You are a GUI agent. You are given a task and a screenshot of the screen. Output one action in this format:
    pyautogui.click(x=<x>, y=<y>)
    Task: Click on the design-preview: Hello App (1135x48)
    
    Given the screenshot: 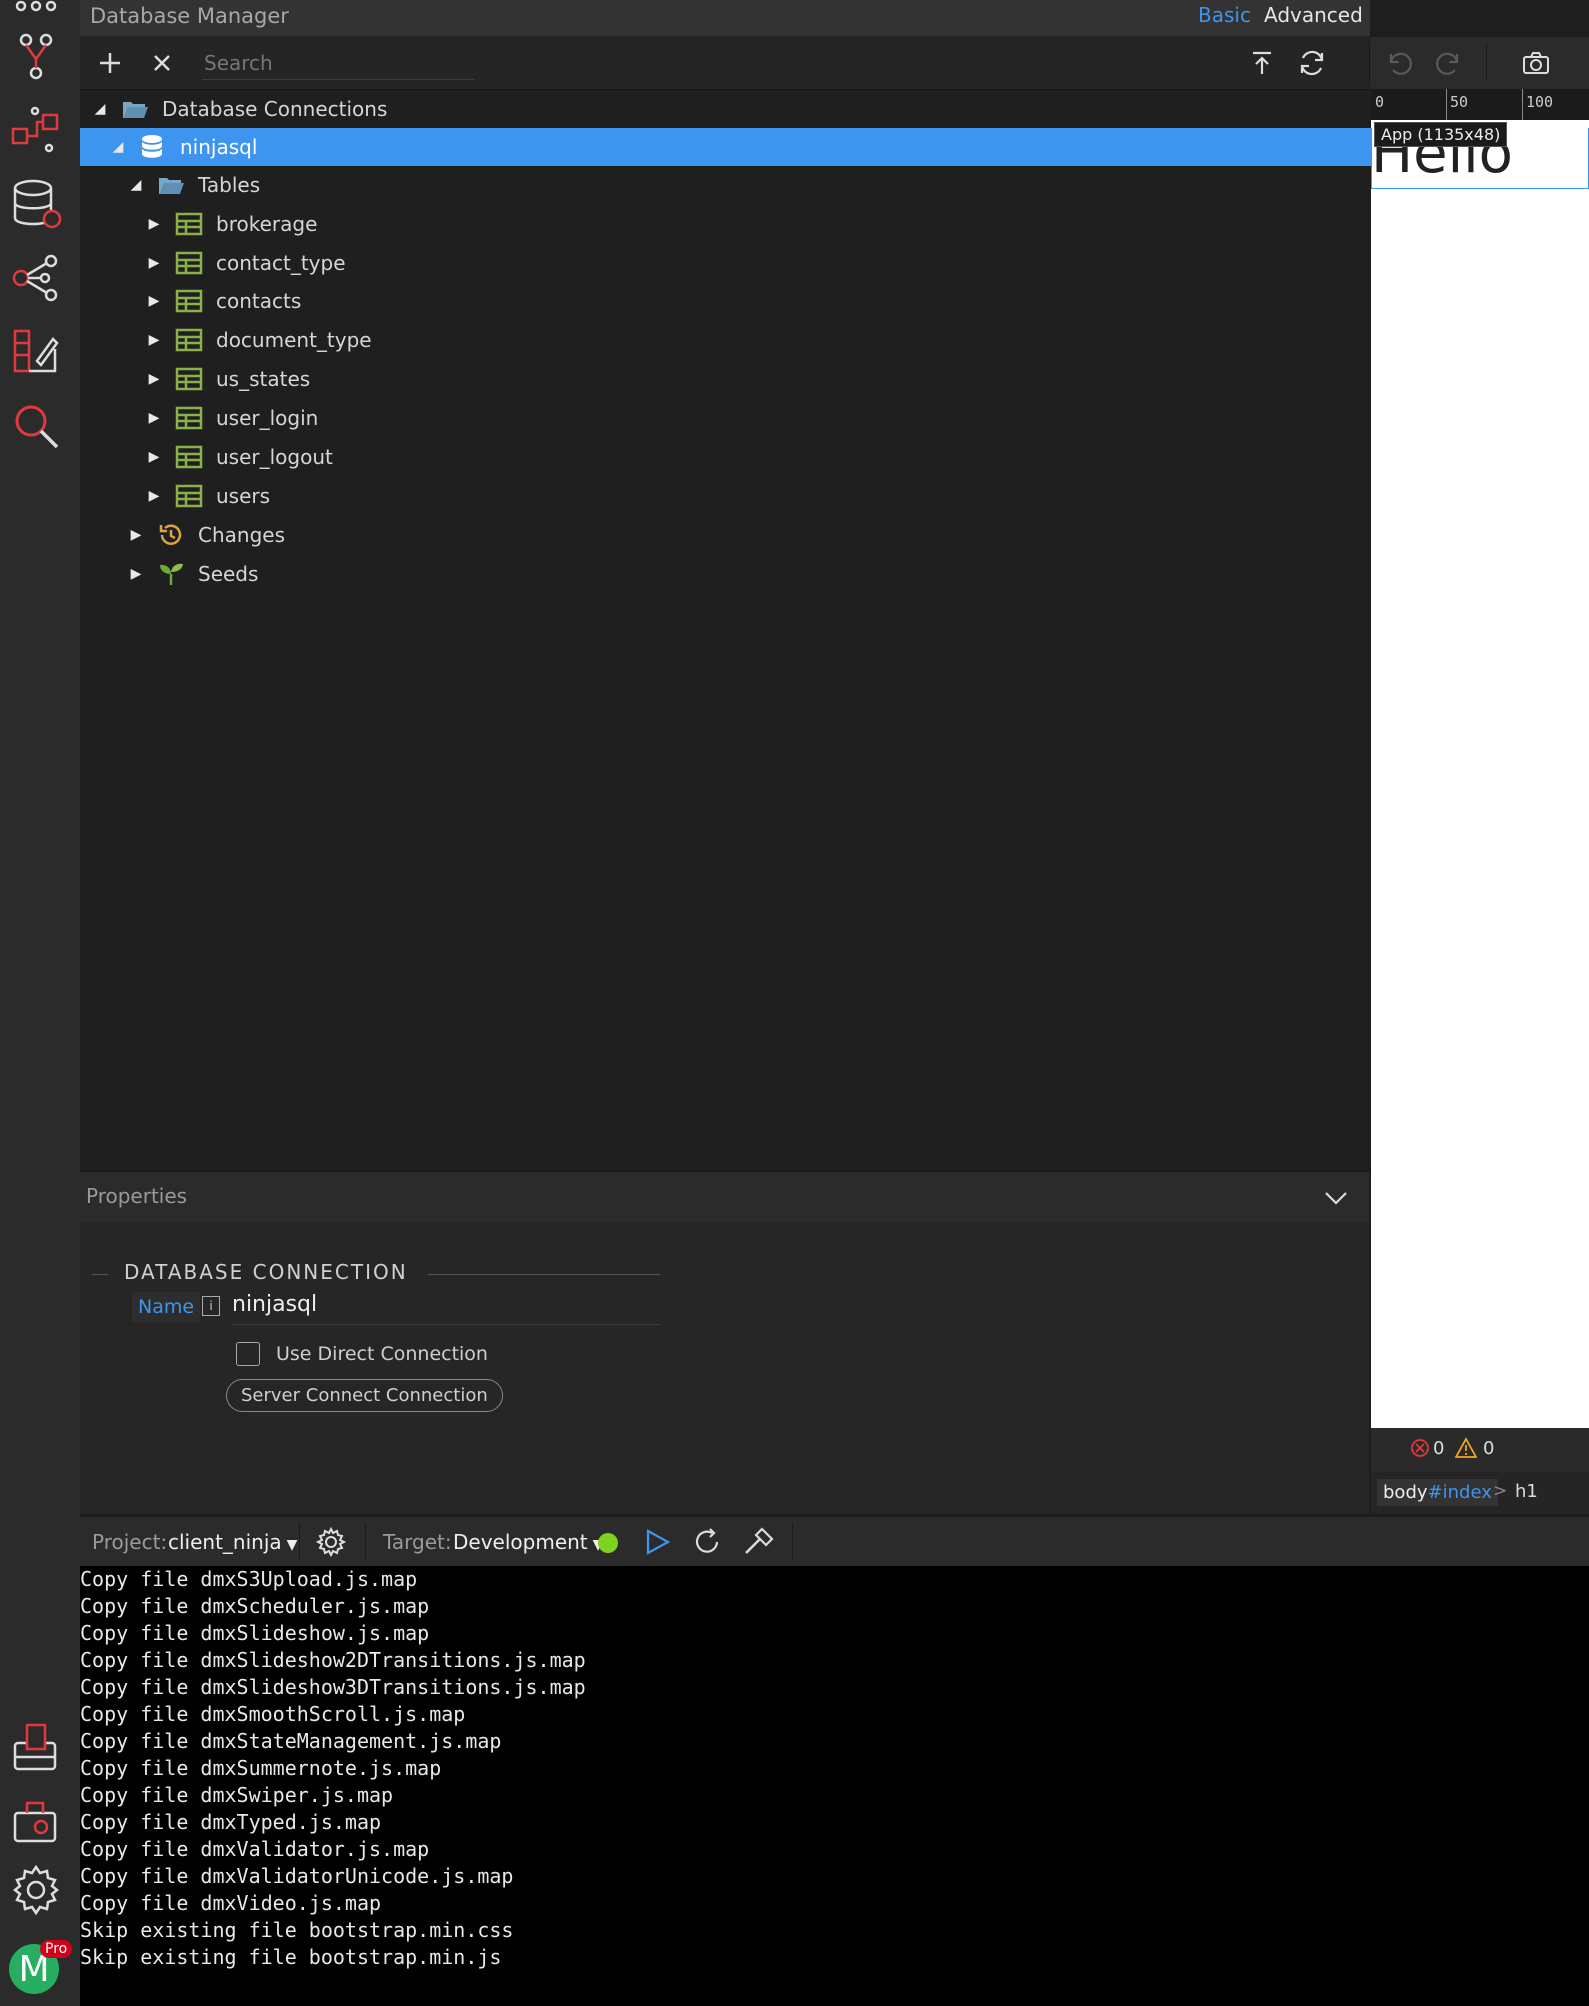 What is the action you would take?
    pyautogui.click(x=1480, y=774)
    